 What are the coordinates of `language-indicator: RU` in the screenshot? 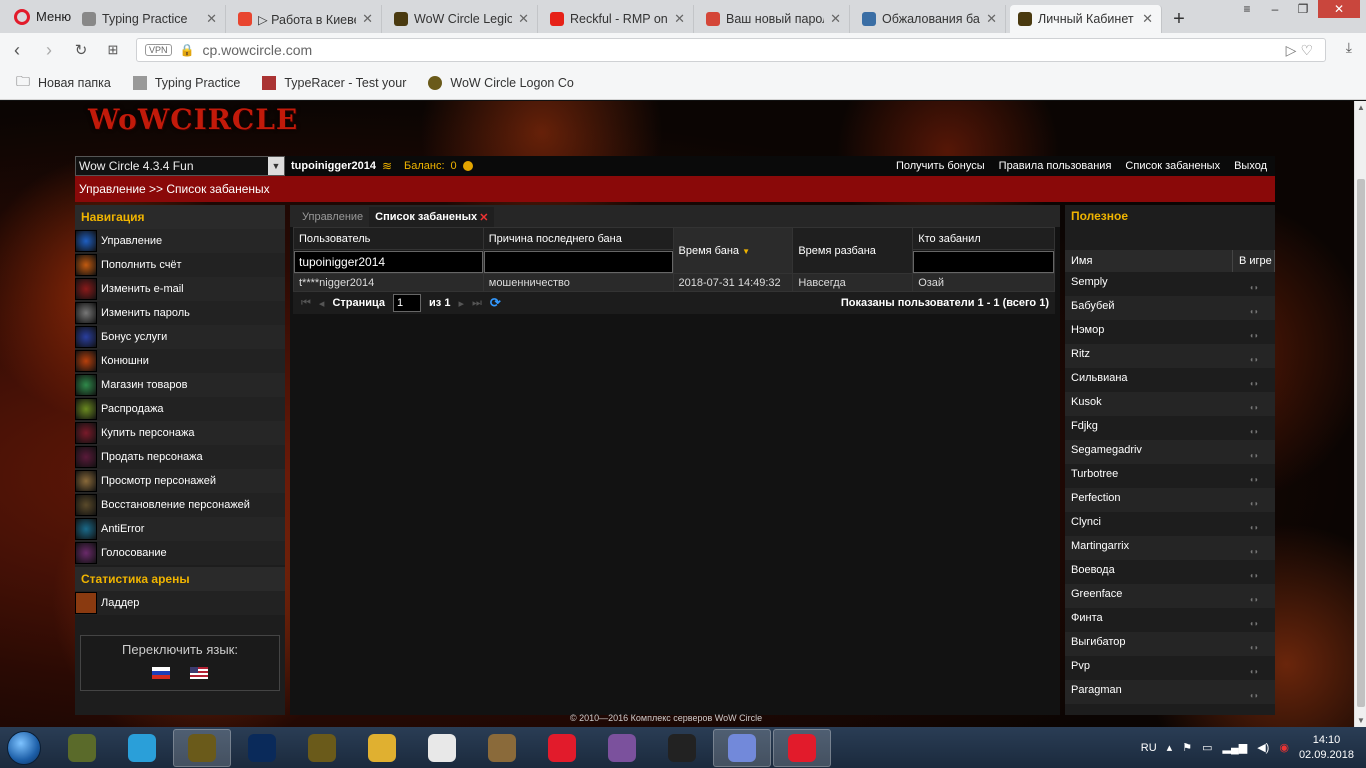 It's located at (1149, 748).